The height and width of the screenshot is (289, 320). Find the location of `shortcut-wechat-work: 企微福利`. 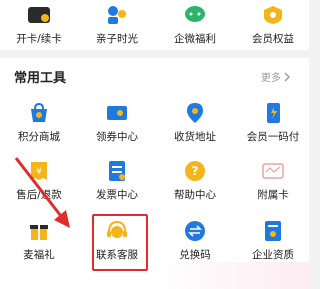

shortcut-wechat-work: 企微福利 is located at coordinates (195, 25).